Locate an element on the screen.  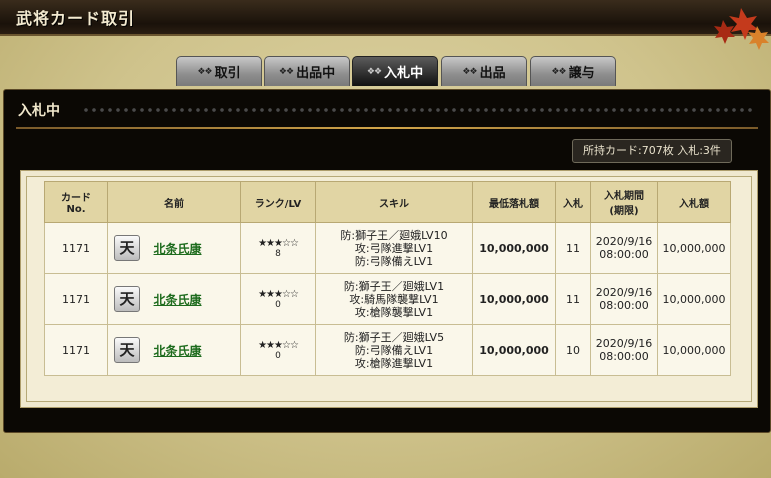
col-card-no-label: カード is located at coordinates (76, 198).